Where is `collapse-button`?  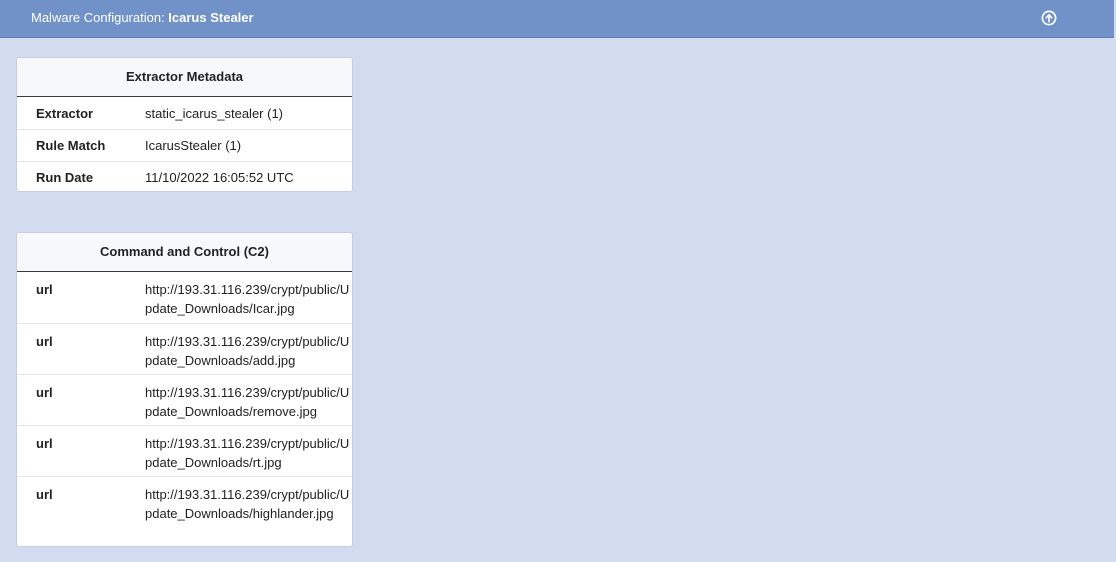
collapse-button is located at coordinates (1049, 18).